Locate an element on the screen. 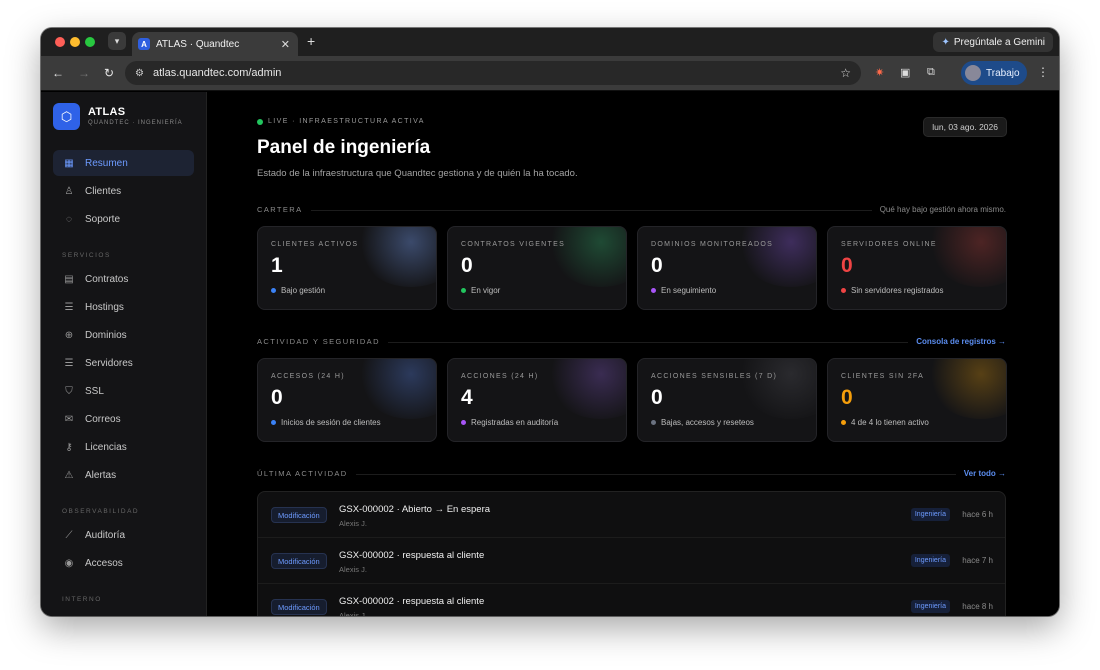 Image resolution: width=1100 pixels, height=670 pixels. browser-menu-icon: ⋮ is located at coordinates (1043, 72).